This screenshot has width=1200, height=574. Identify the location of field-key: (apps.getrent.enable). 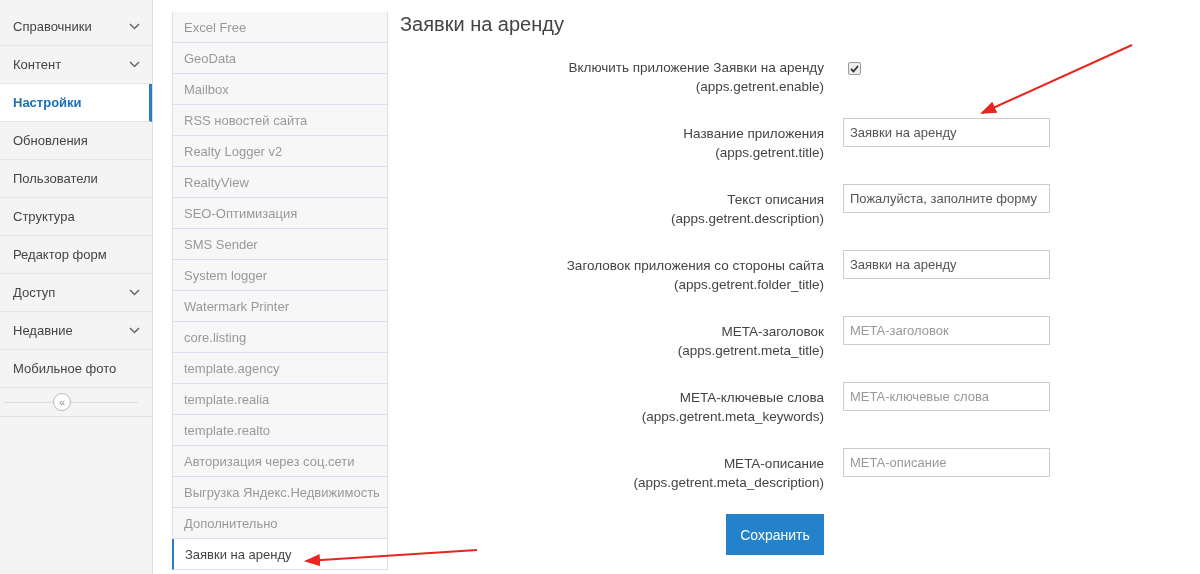
(612, 86).